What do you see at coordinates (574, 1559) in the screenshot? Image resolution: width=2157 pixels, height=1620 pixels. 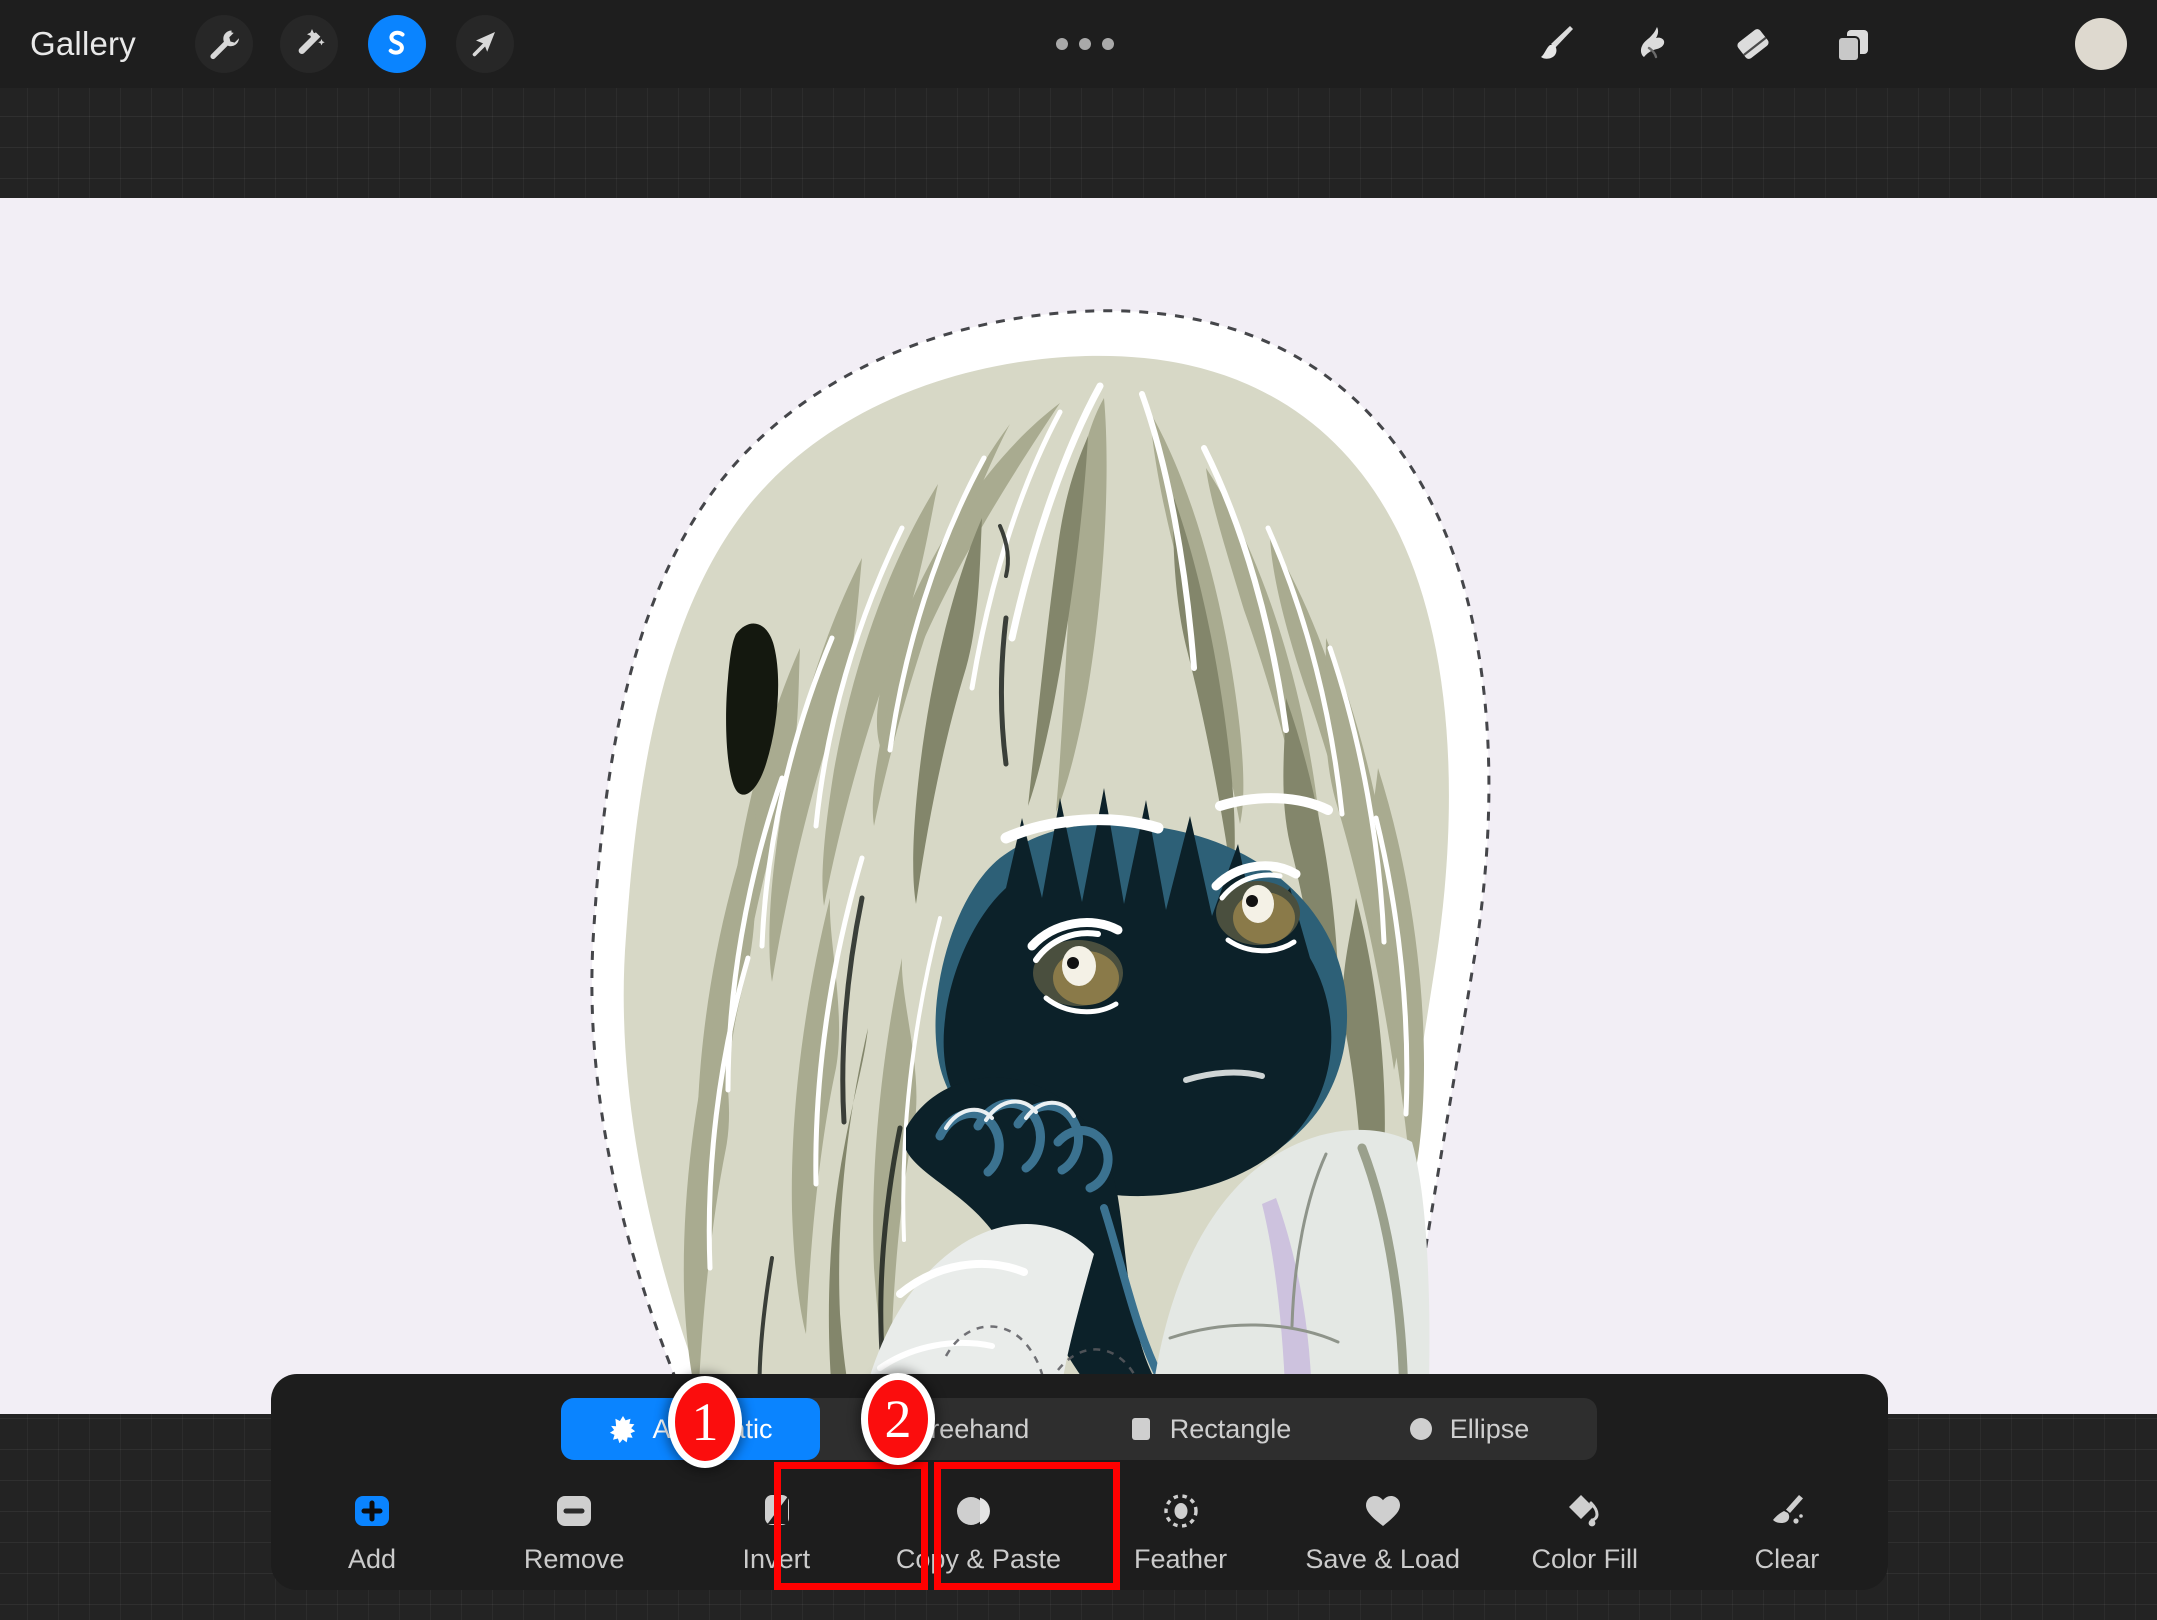 I see `action-remove-label: Remove` at bounding box center [574, 1559].